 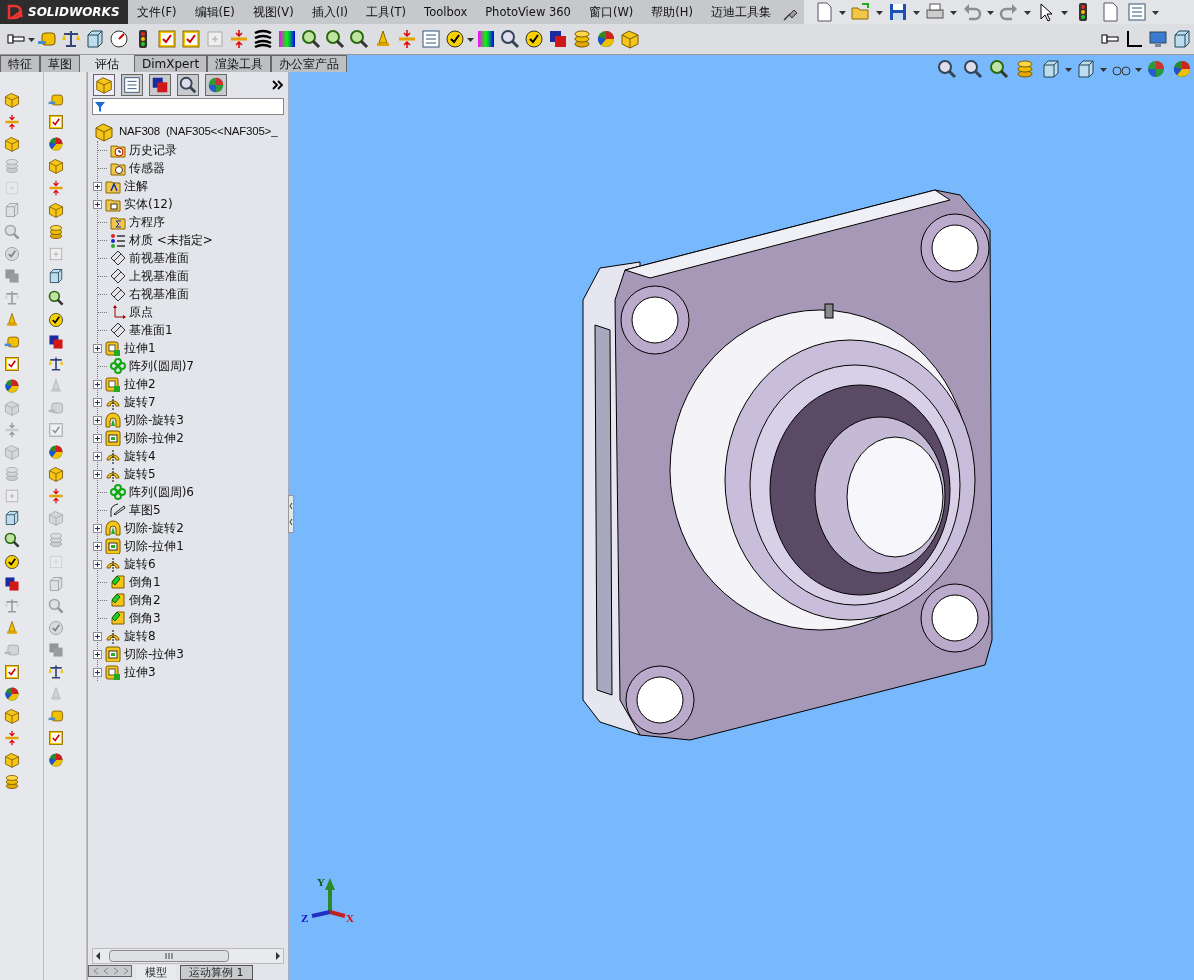 What do you see at coordinates (446, 12) in the screenshot?
I see `menu-item: Toolbox` at bounding box center [446, 12].